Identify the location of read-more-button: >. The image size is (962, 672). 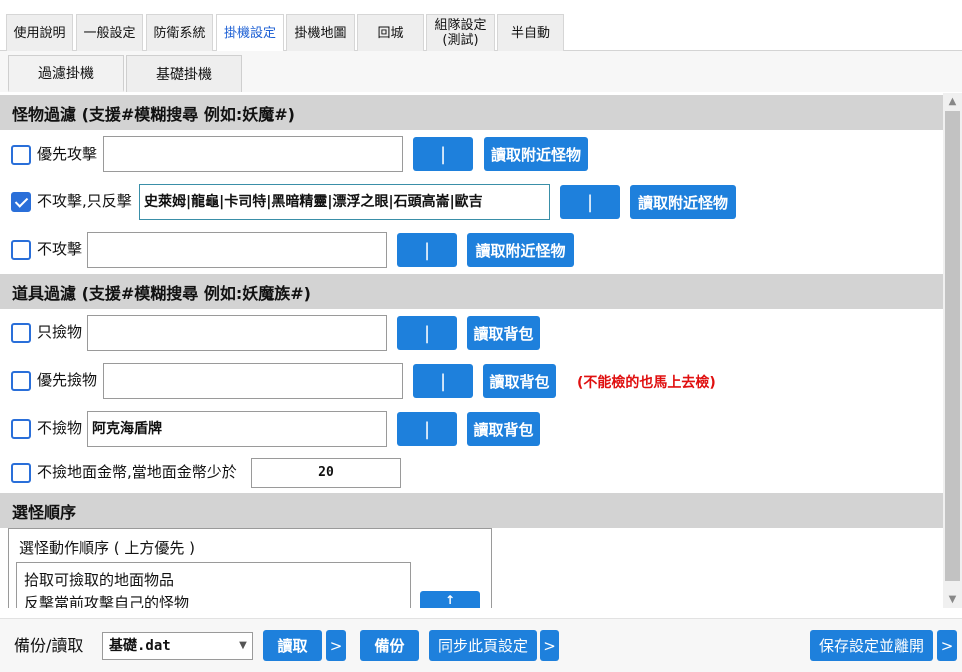
(336, 645).